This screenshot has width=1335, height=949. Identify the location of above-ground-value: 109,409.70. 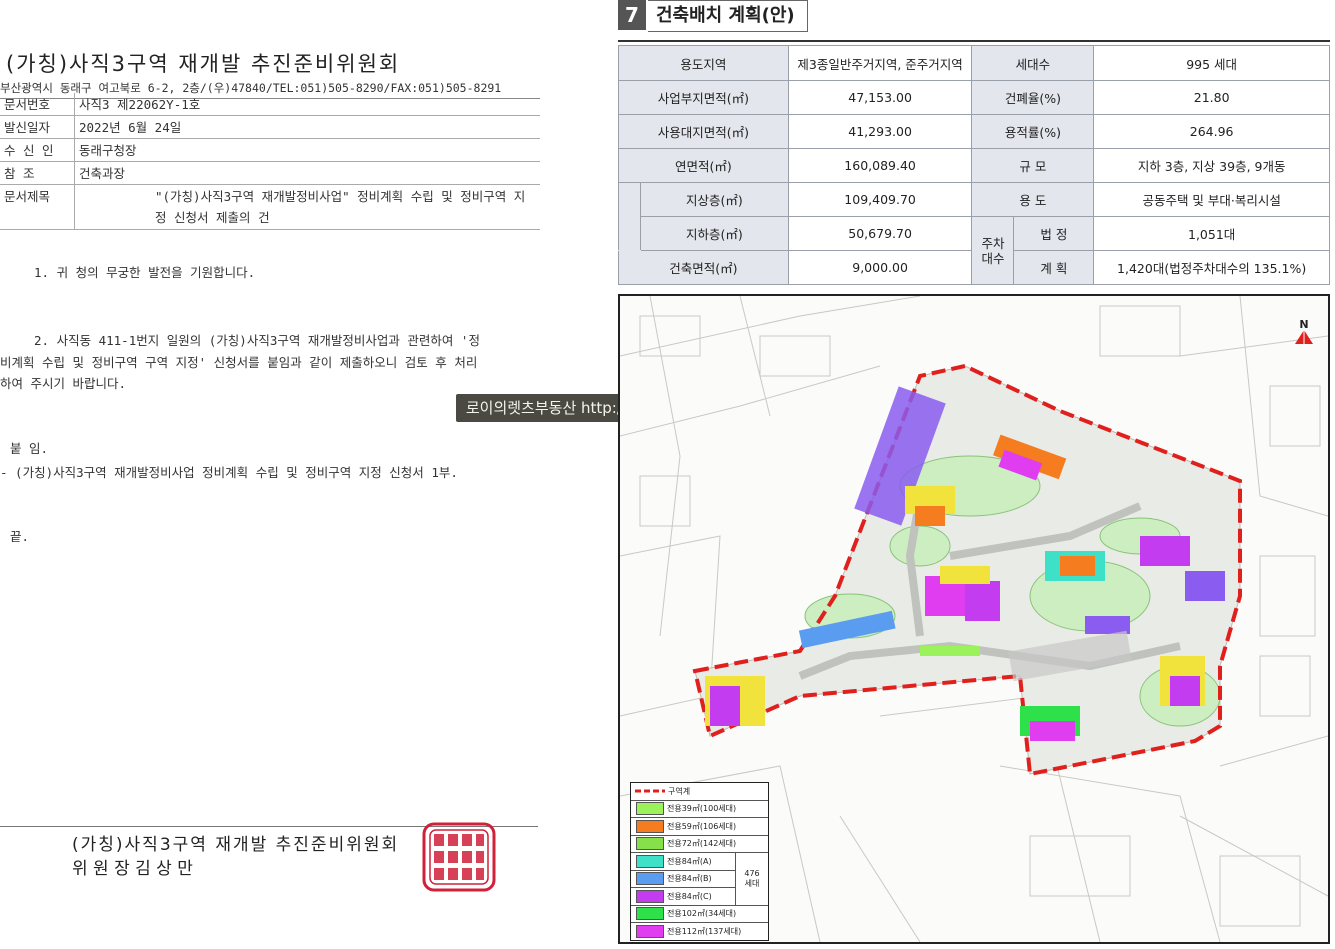
(880, 199).